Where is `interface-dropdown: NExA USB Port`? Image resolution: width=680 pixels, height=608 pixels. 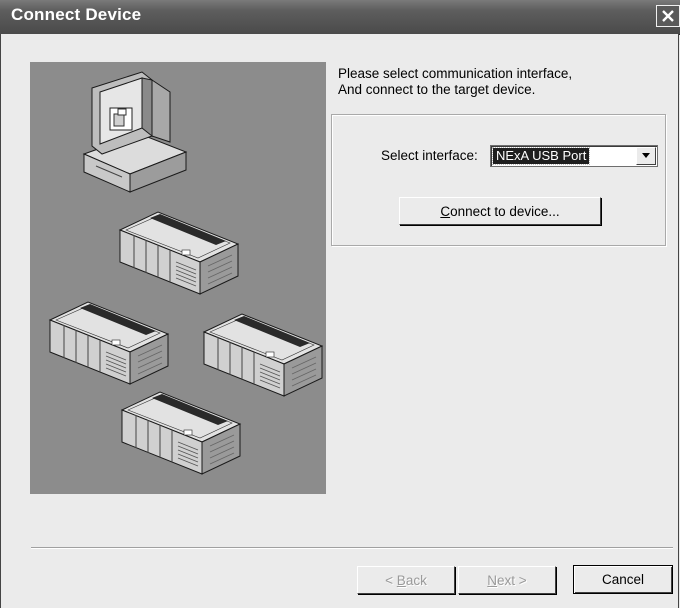 interface-dropdown: NExA USB Port is located at coordinates (574, 156).